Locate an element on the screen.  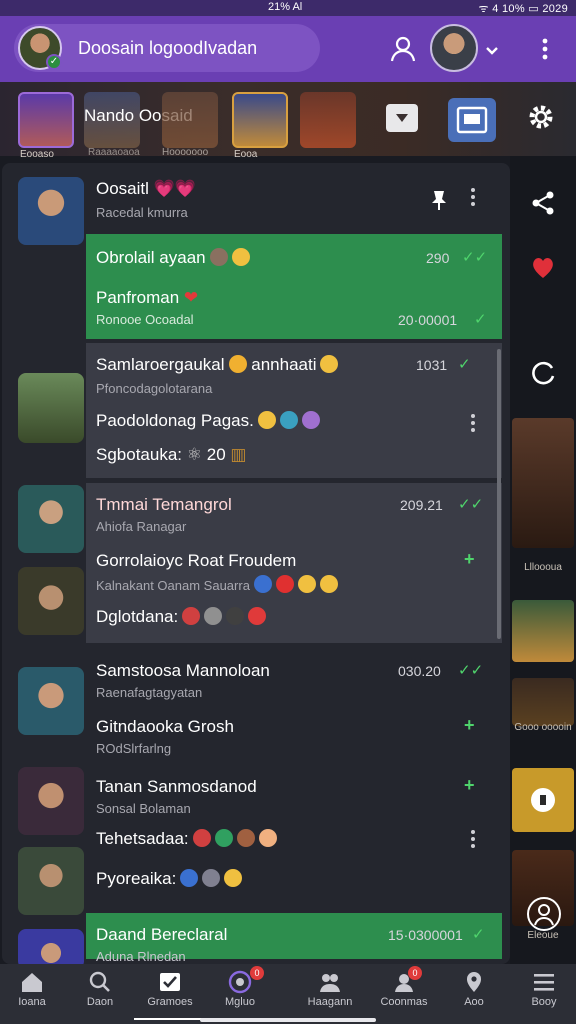
user-icon is located at coordinates (403, 49).